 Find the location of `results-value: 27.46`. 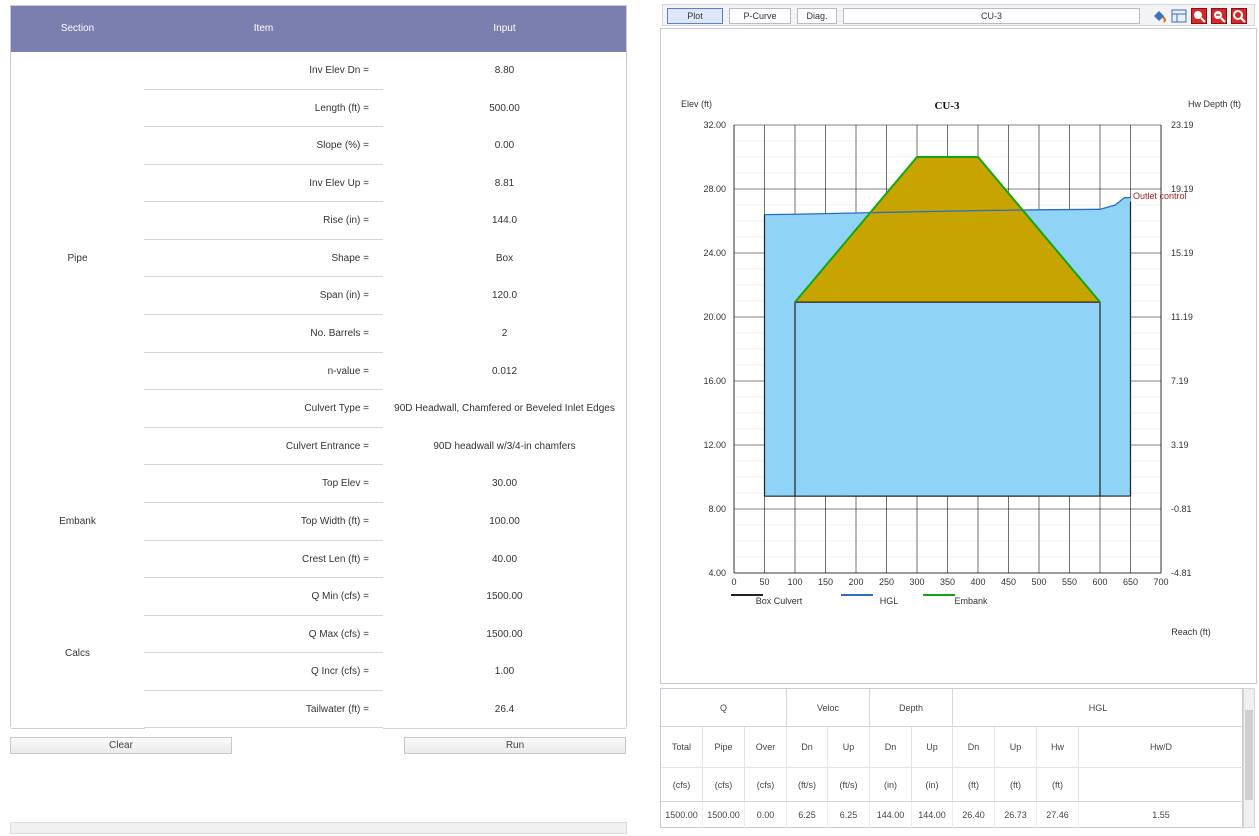

results-value: 27.46 is located at coordinates (1058, 815).